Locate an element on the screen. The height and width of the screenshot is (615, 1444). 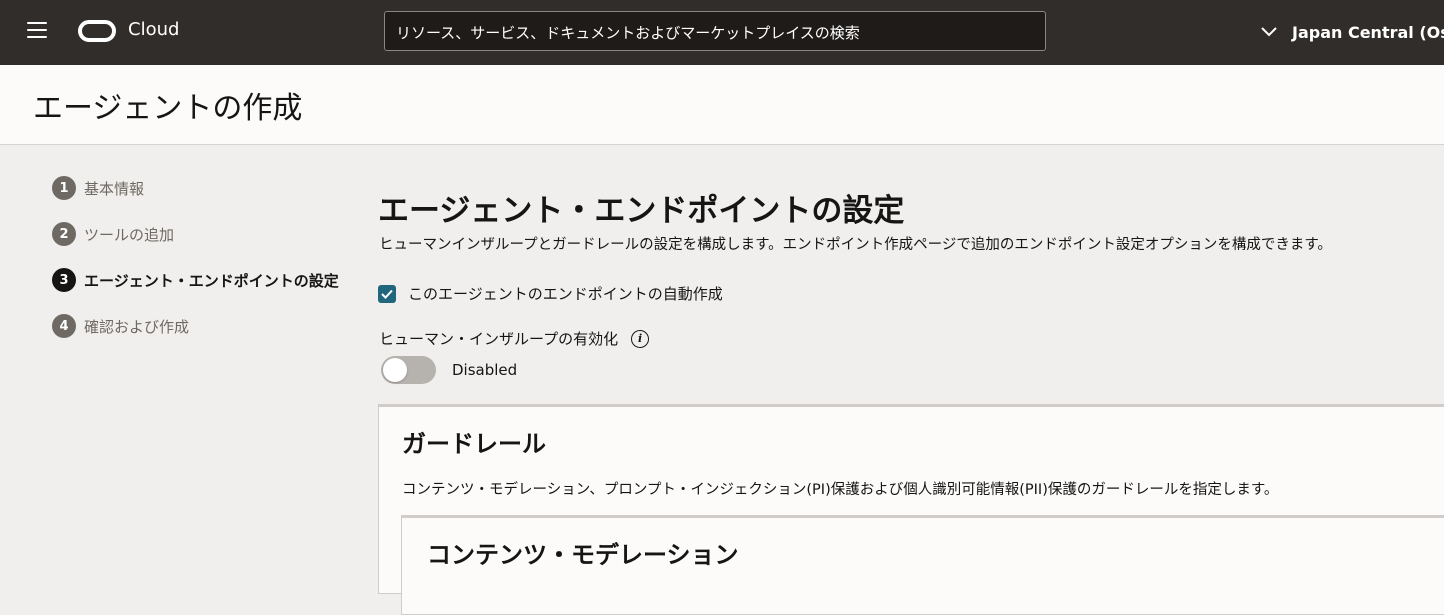
page-header: エージェントの作成 is located at coordinates (722, 105).